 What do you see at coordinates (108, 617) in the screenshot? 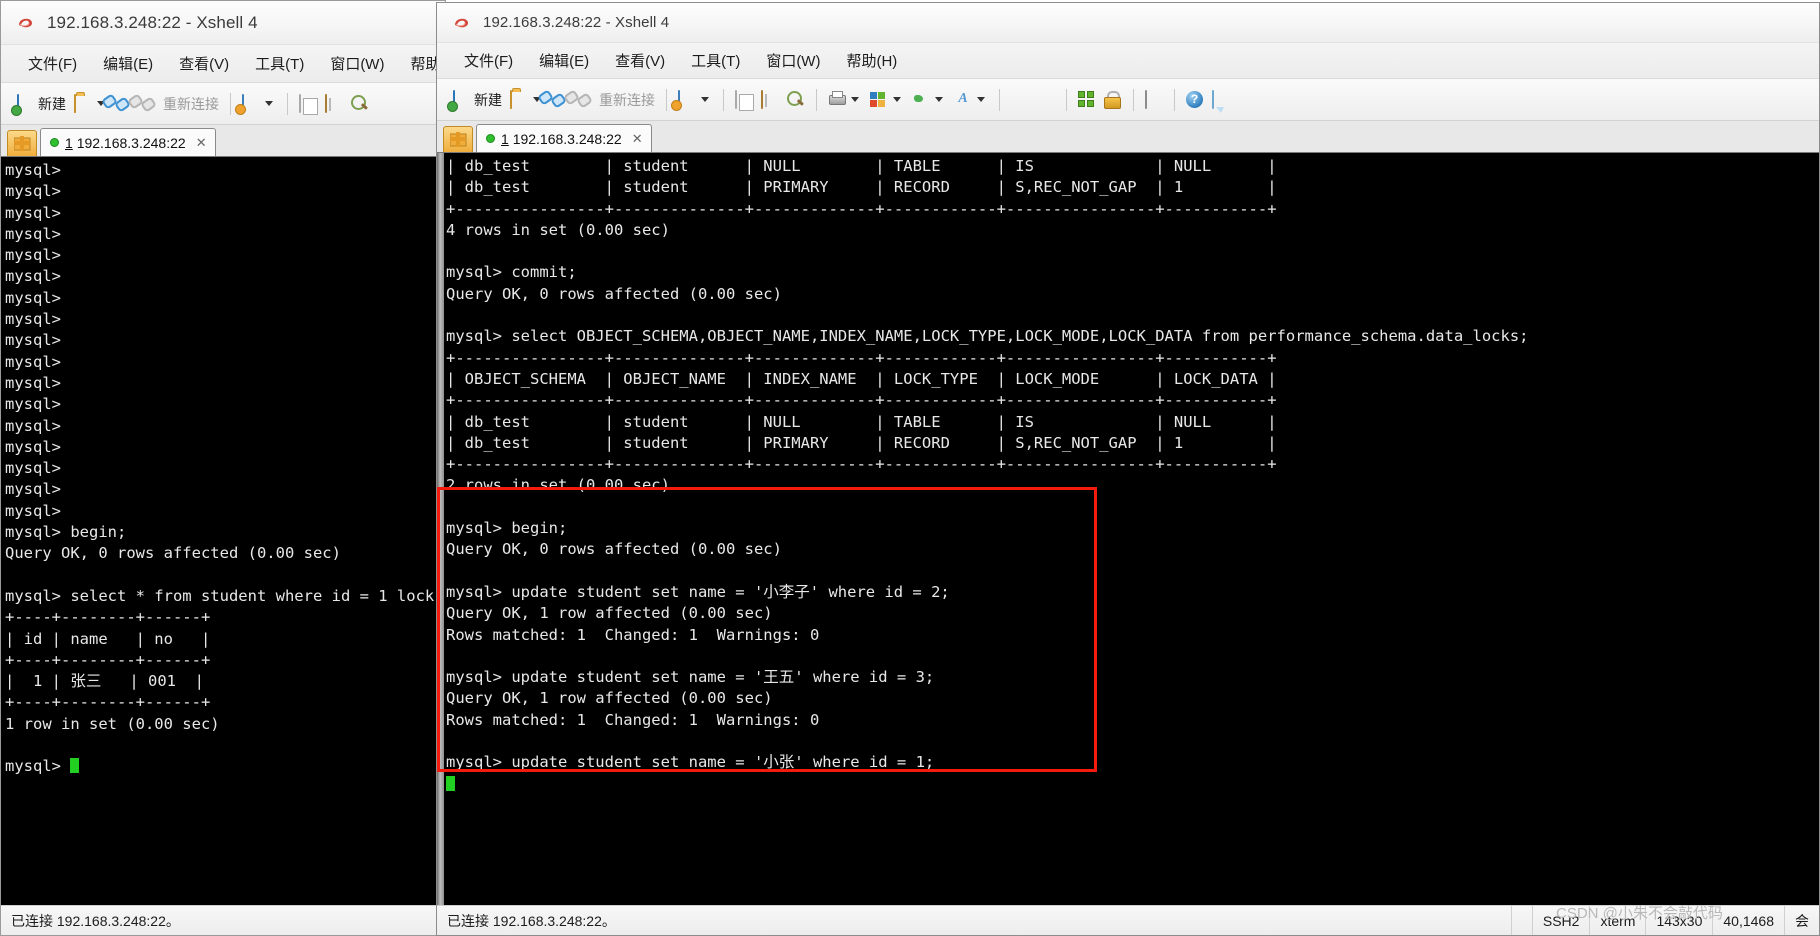
I see `terminal-line: +----+--------+------+` at bounding box center [108, 617].